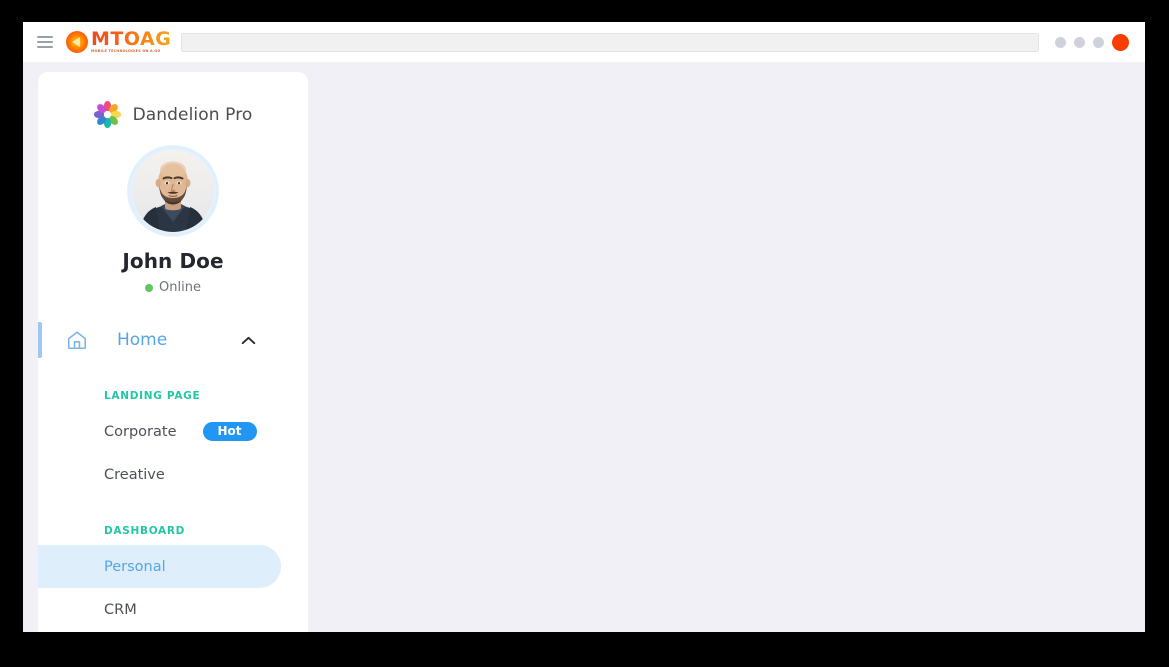 Image resolution: width=1169 pixels, height=667 pixels. I want to click on avatar-ring, so click(173, 191).